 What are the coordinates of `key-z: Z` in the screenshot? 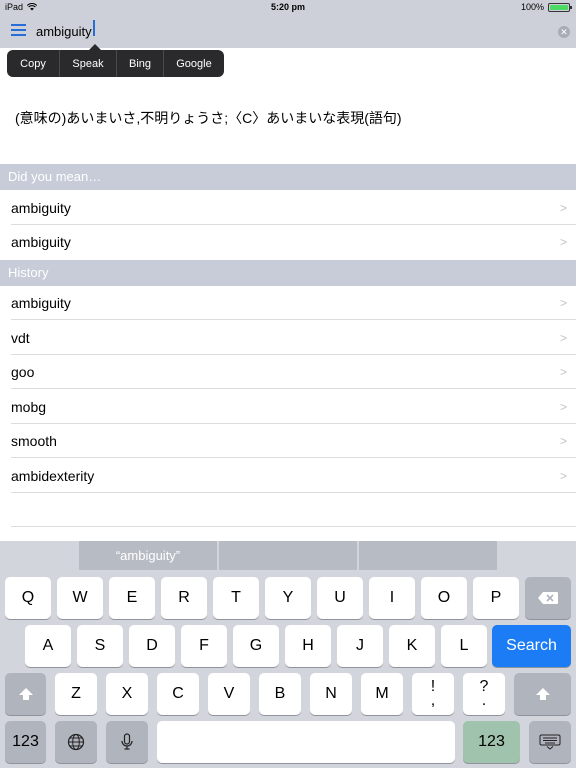 It's located at (76, 694).